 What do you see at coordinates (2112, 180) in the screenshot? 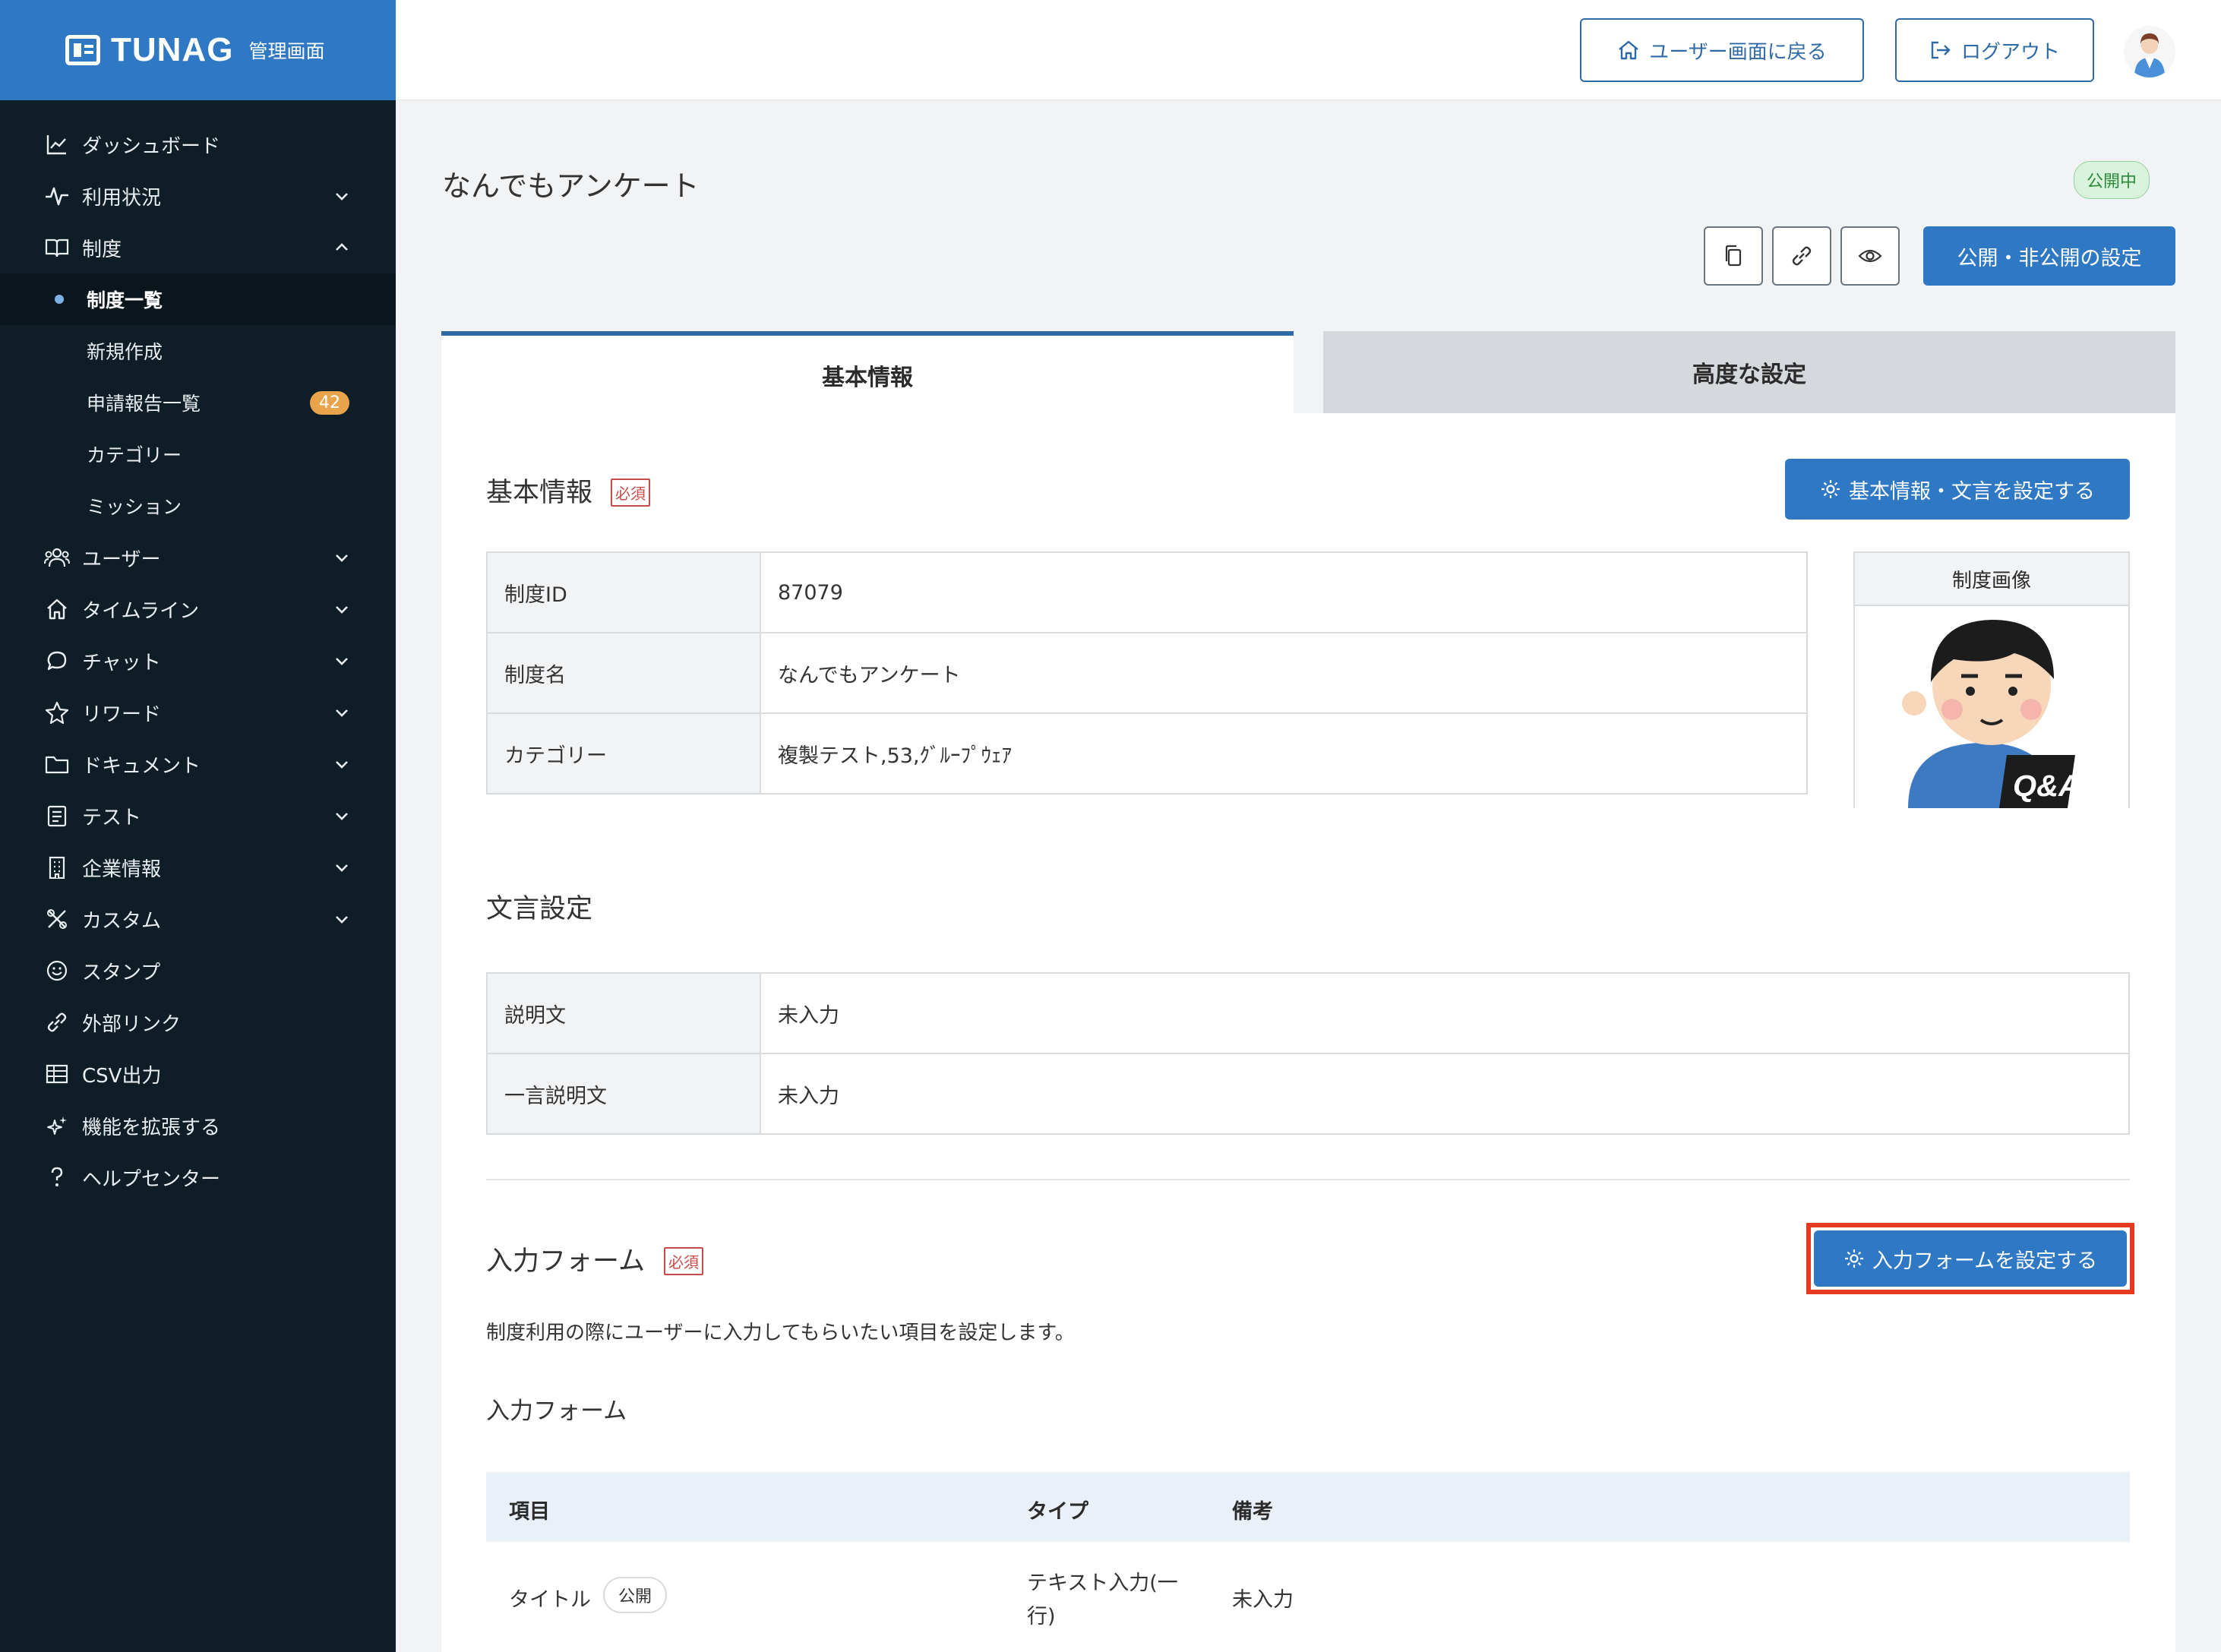
I see `status-badge: 公開中` at bounding box center [2112, 180].